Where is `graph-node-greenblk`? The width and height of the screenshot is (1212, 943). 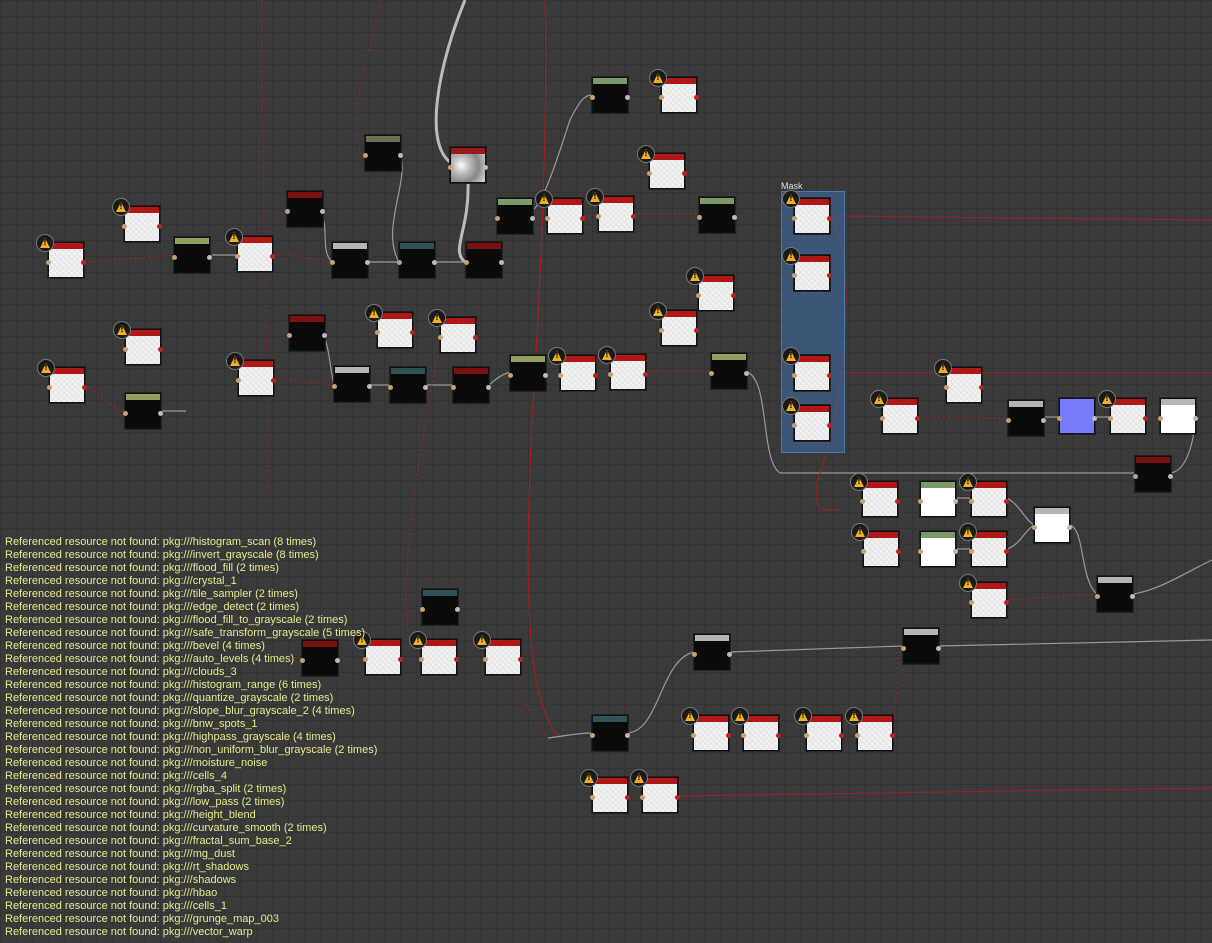 graph-node-greenblk is located at coordinates (610, 95).